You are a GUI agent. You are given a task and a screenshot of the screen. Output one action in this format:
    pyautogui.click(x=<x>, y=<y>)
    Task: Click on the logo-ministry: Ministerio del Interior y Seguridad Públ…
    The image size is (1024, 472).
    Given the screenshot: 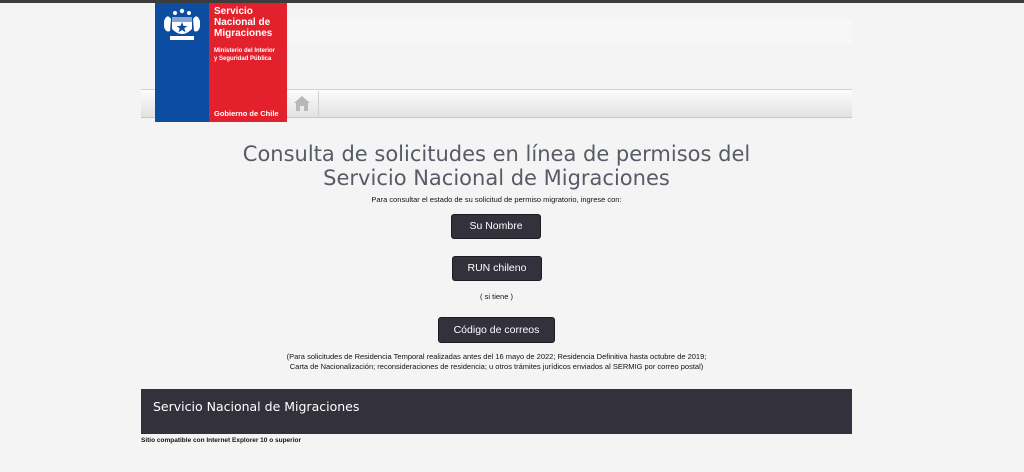 What is the action you would take?
    pyautogui.click(x=250, y=55)
    